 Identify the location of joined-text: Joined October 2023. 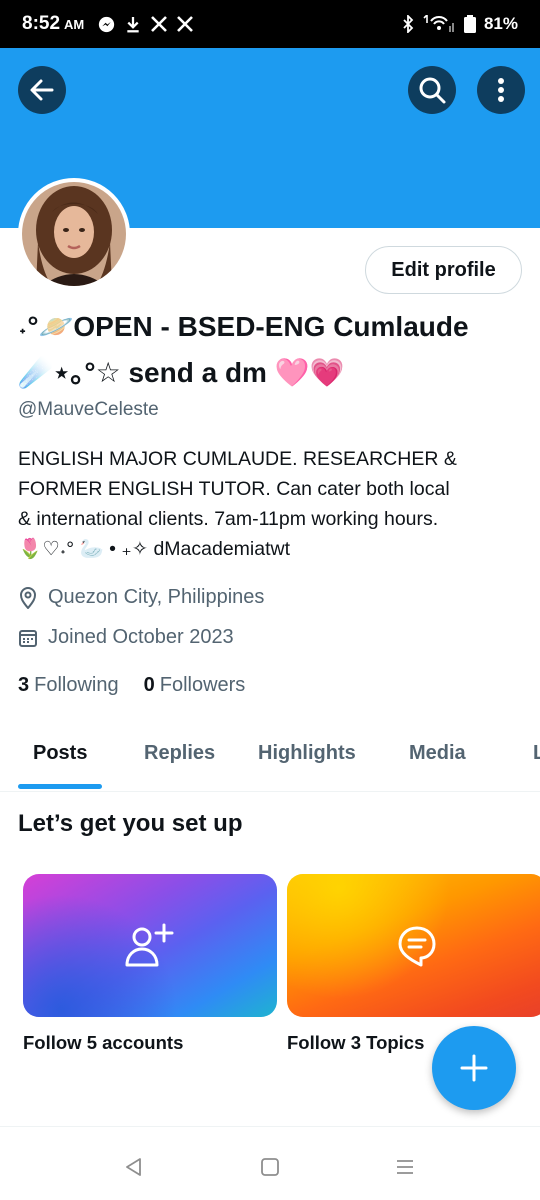
(141, 637).